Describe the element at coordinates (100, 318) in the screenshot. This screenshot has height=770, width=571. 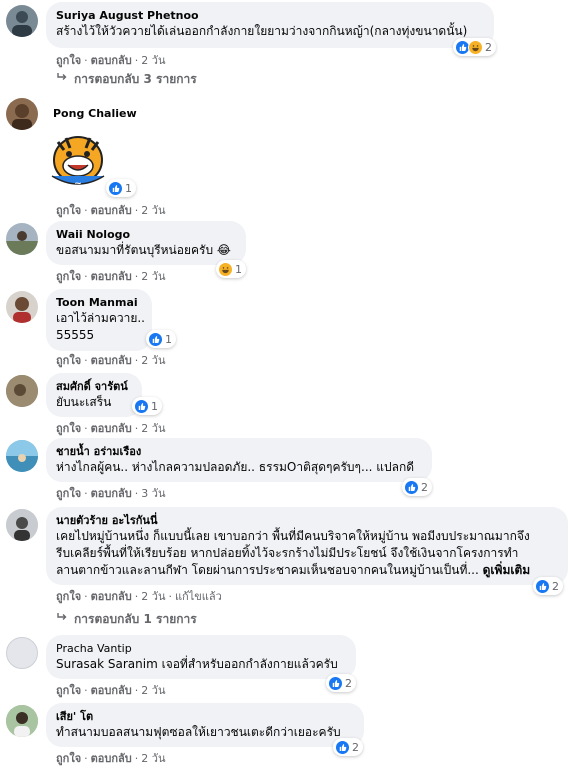
I see `comment-text: เอาไว้ล่ามควาย..` at that location.